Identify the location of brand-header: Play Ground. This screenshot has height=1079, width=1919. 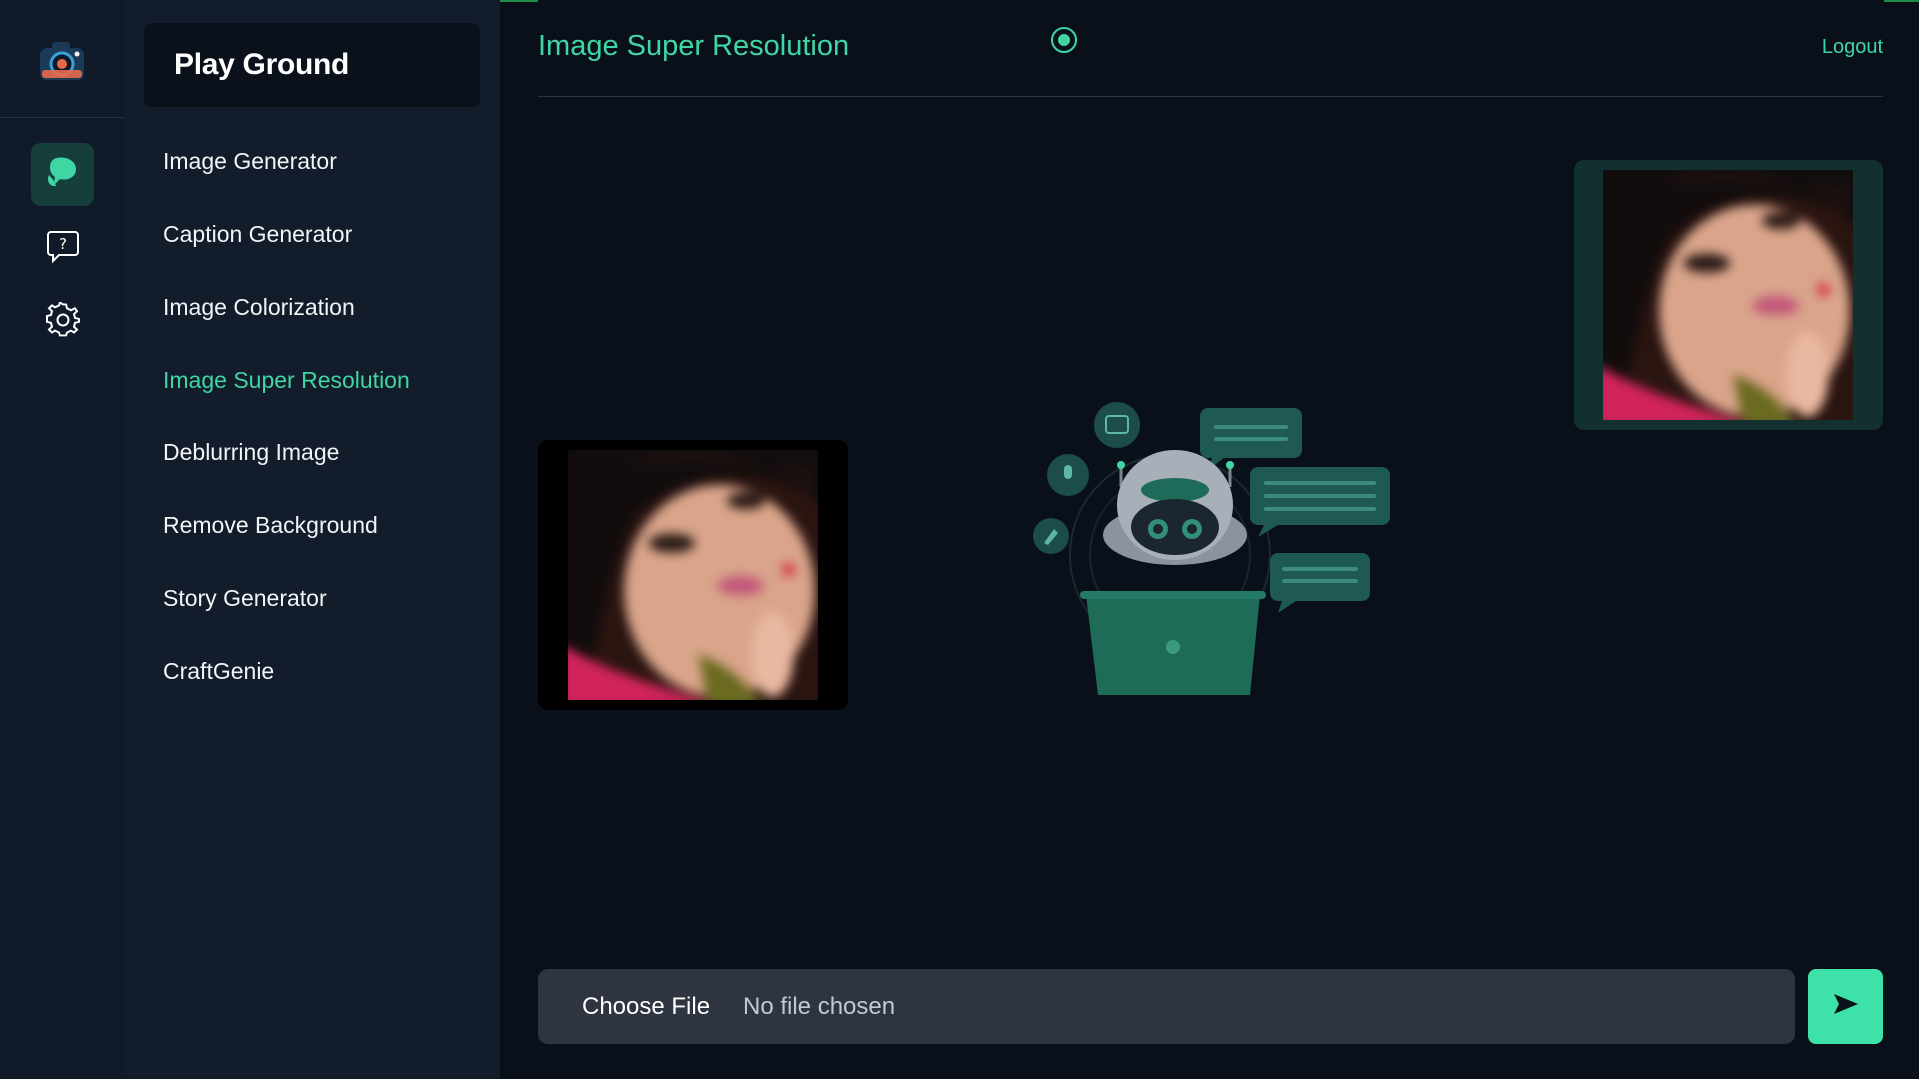
(312, 65).